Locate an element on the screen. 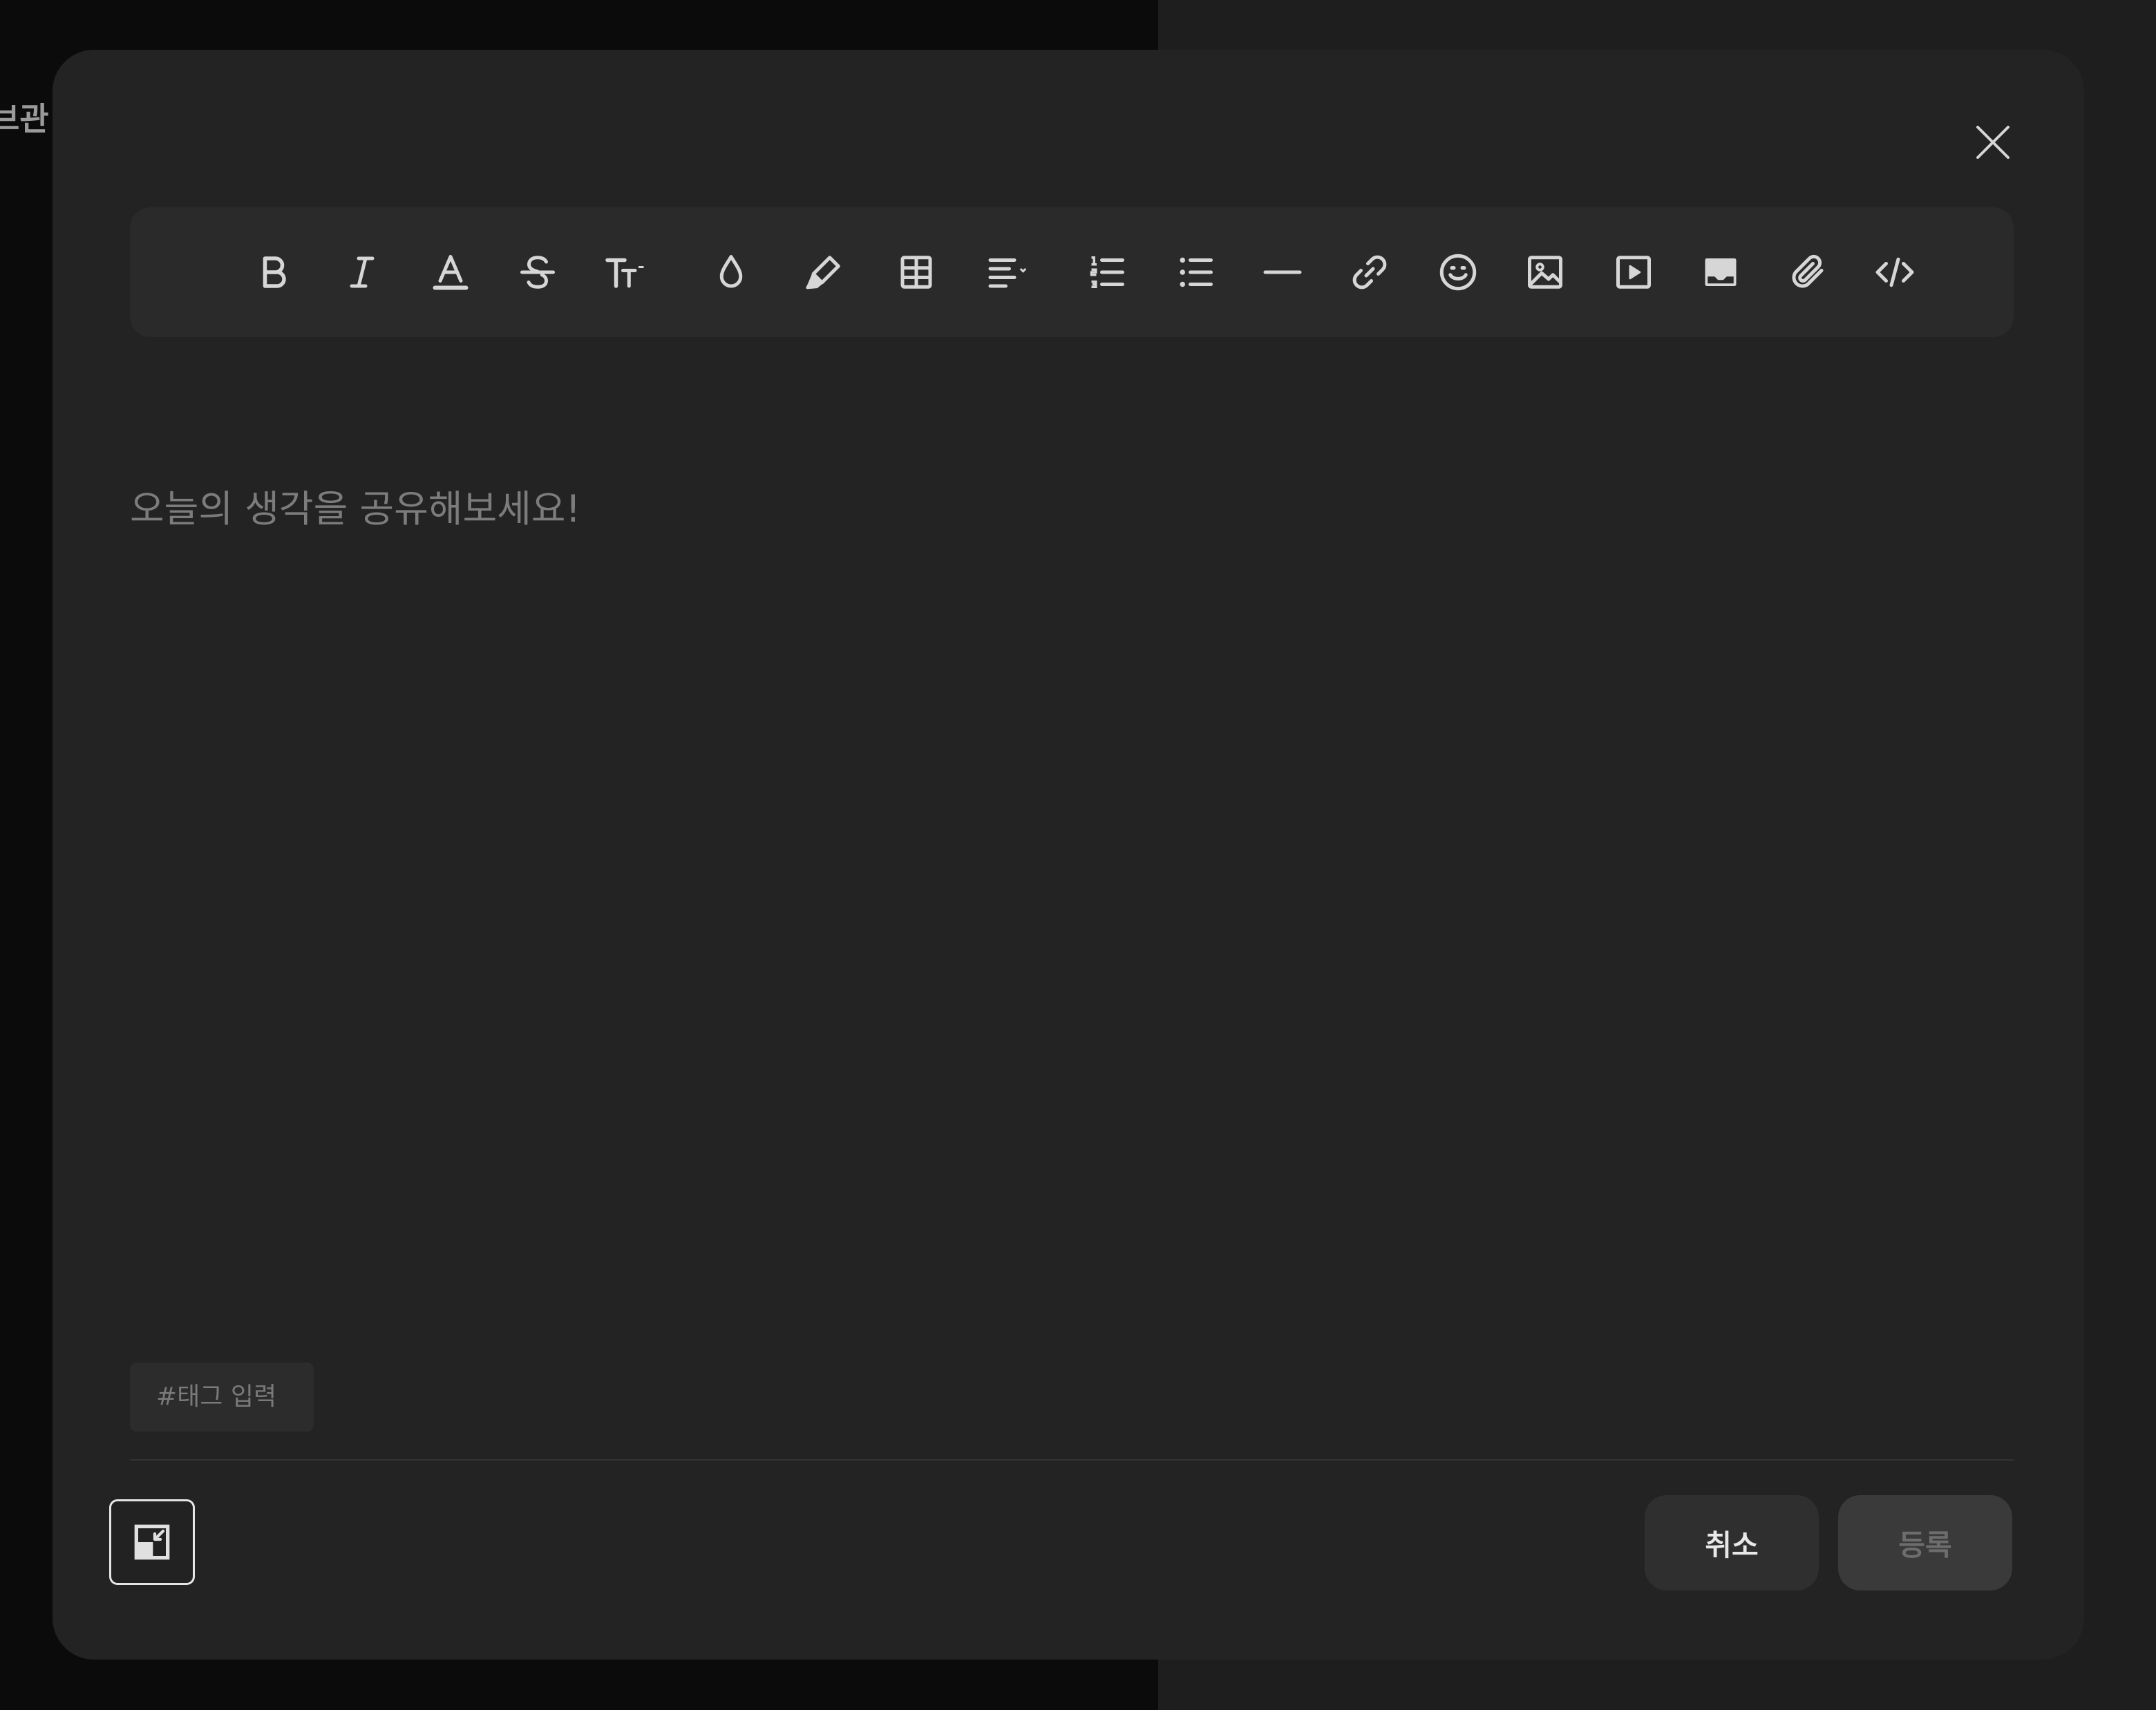 Image resolution: width=2156 pixels, height=1710 pixels. link-icon is located at coordinates (1369, 272).